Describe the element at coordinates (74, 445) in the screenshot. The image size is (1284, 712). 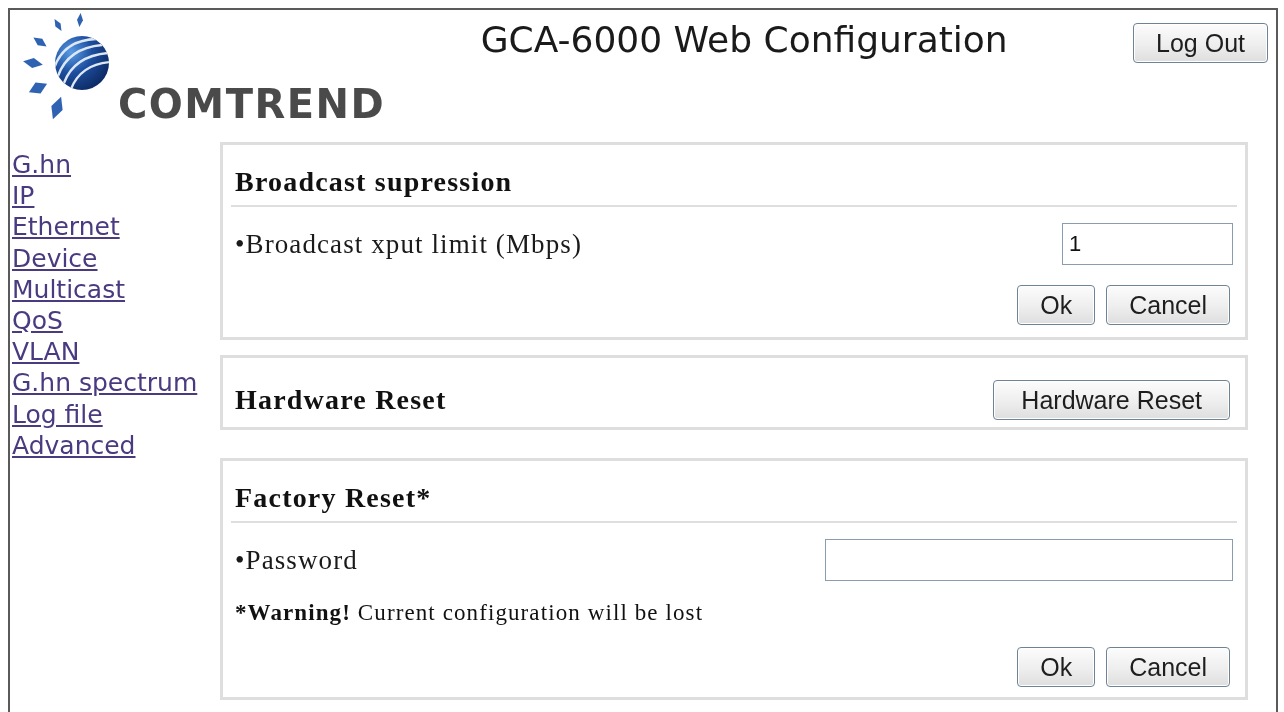
I see `nav-link: Advanced` at that location.